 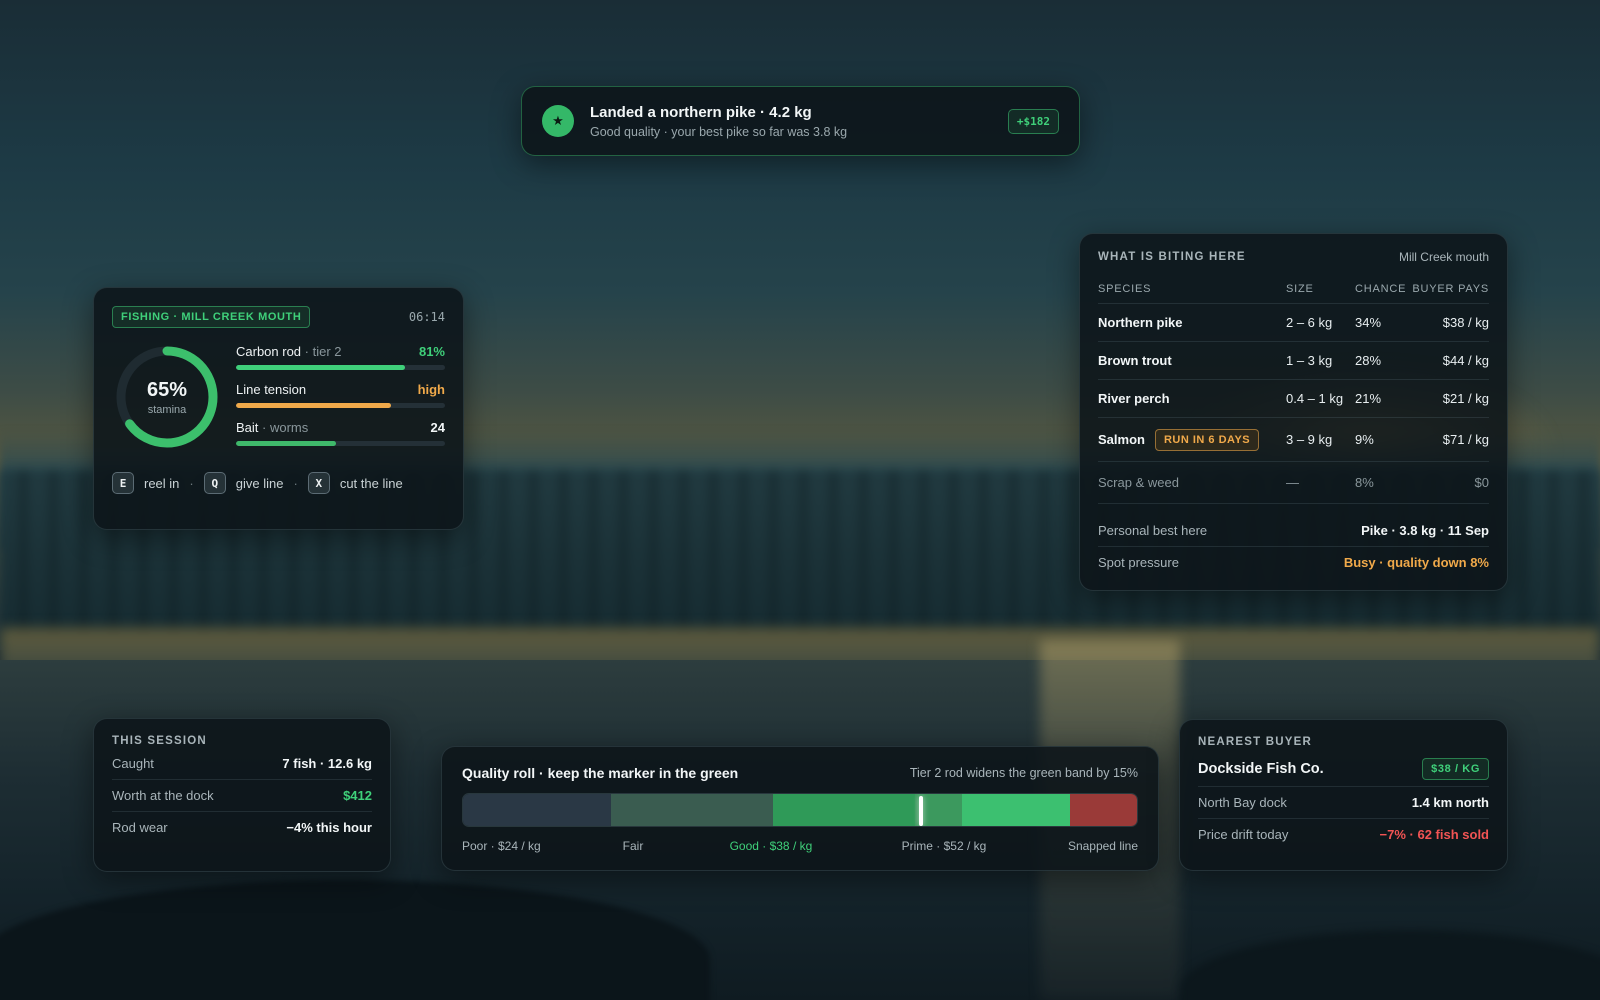 What do you see at coordinates (1381, 288) in the screenshot?
I see `col-chance: CHANCE` at bounding box center [1381, 288].